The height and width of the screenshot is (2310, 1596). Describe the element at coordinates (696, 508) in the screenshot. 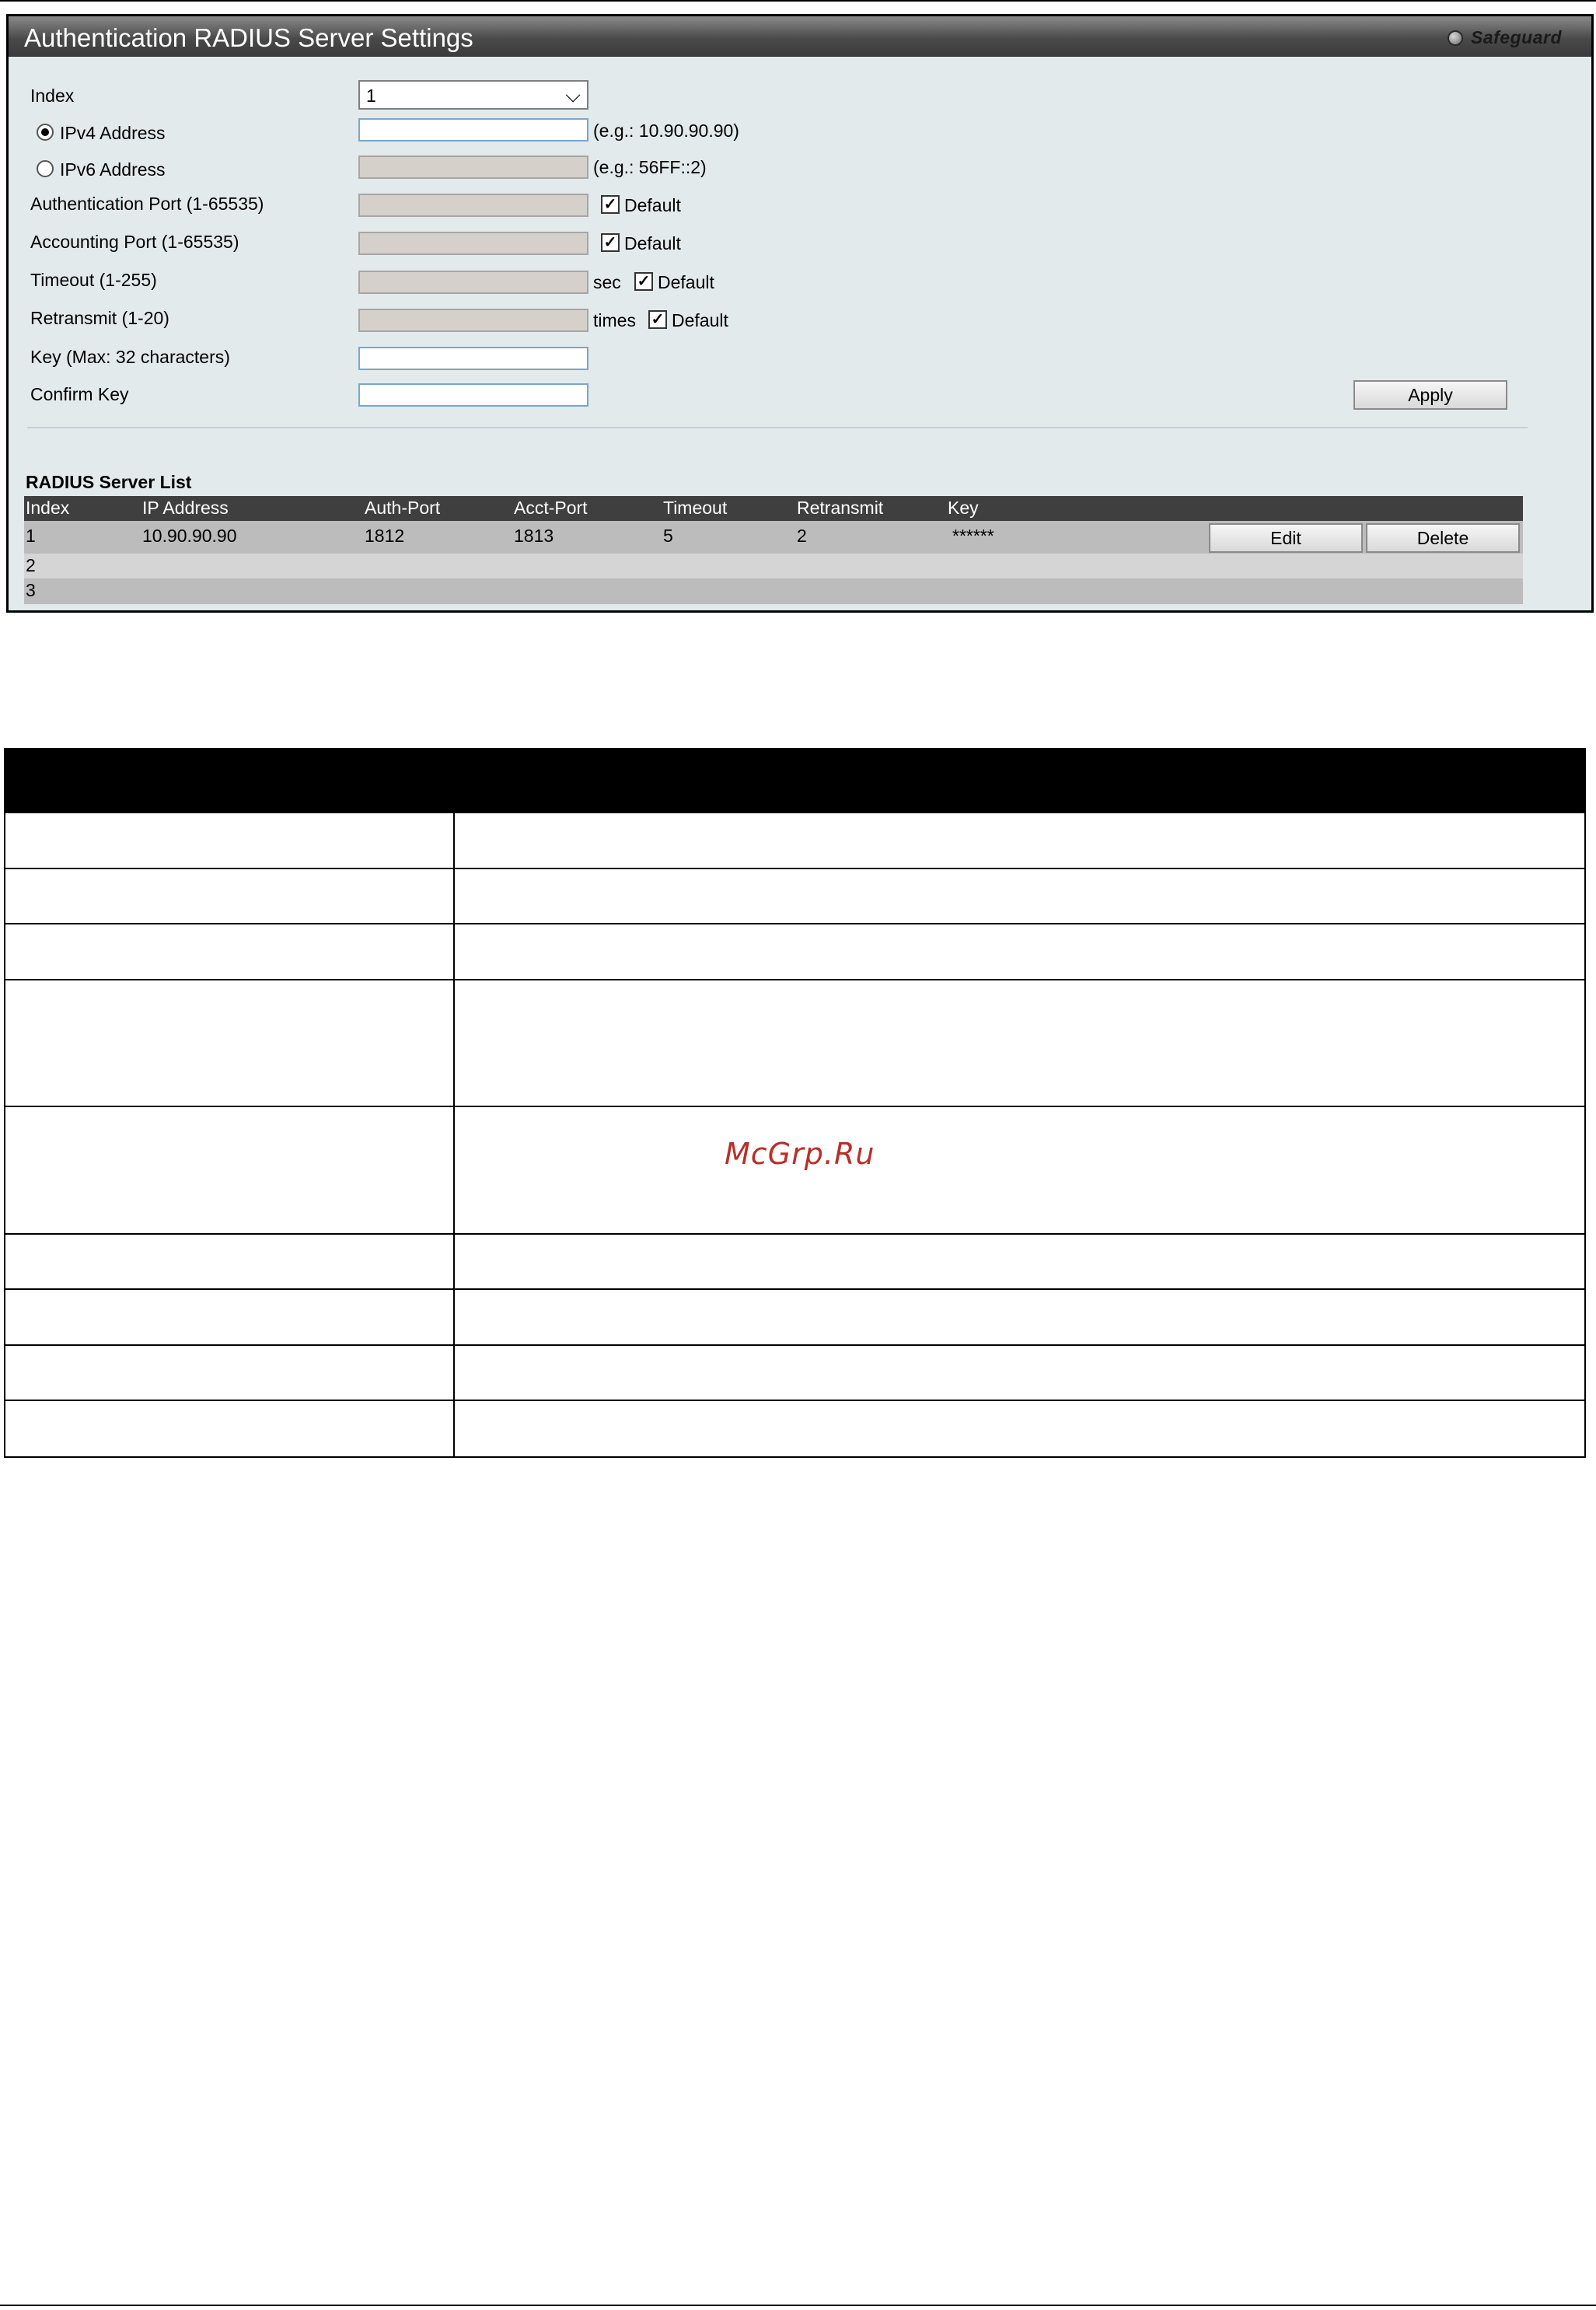

I see `column-header: Timeout` at that location.